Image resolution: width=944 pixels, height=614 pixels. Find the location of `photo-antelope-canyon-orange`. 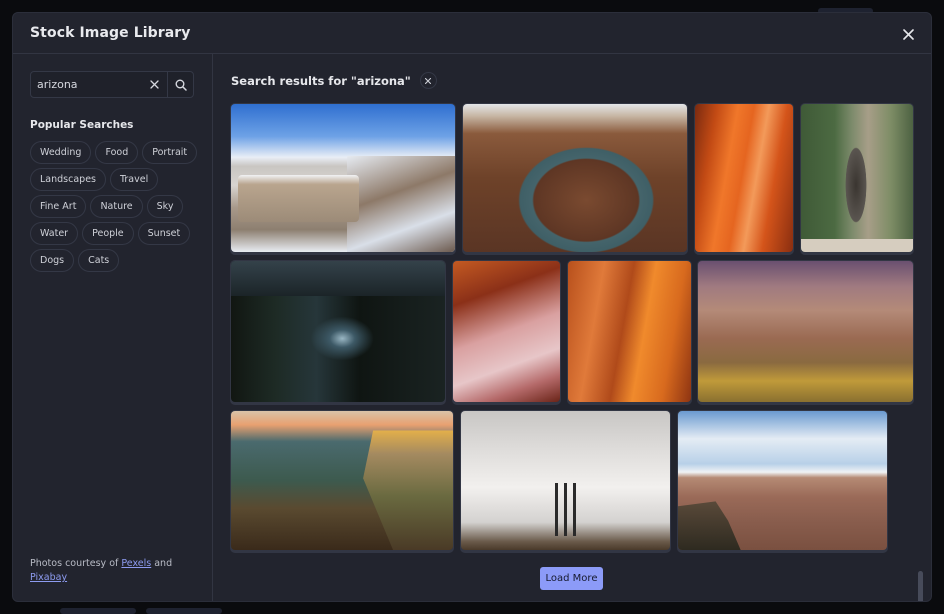

photo-antelope-canyon-orange is located at coordinates (744, 178).